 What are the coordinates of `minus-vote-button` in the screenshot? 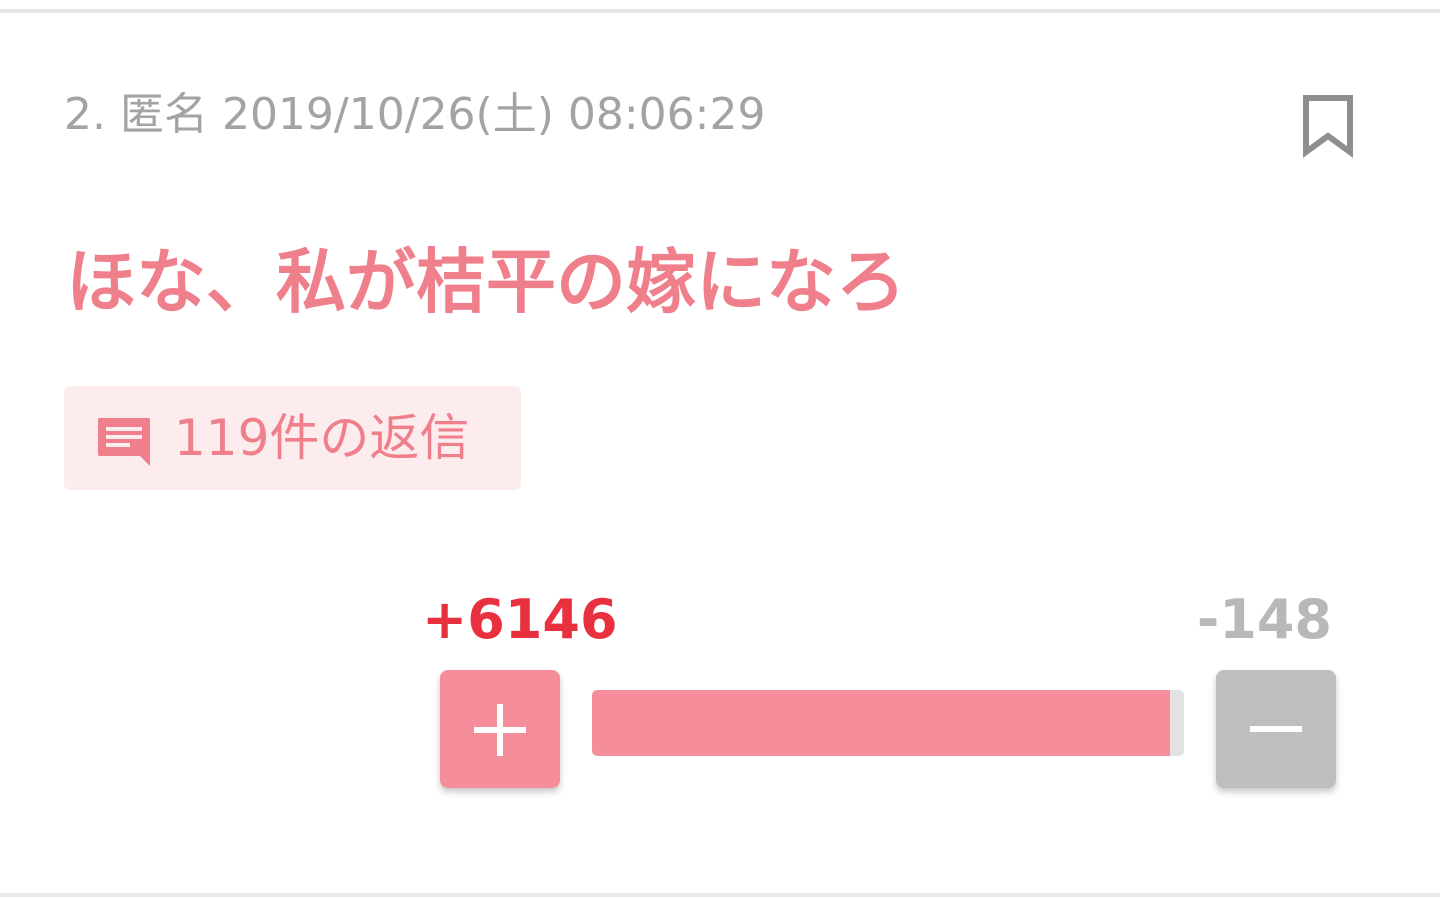 It's located at (1276, 729).